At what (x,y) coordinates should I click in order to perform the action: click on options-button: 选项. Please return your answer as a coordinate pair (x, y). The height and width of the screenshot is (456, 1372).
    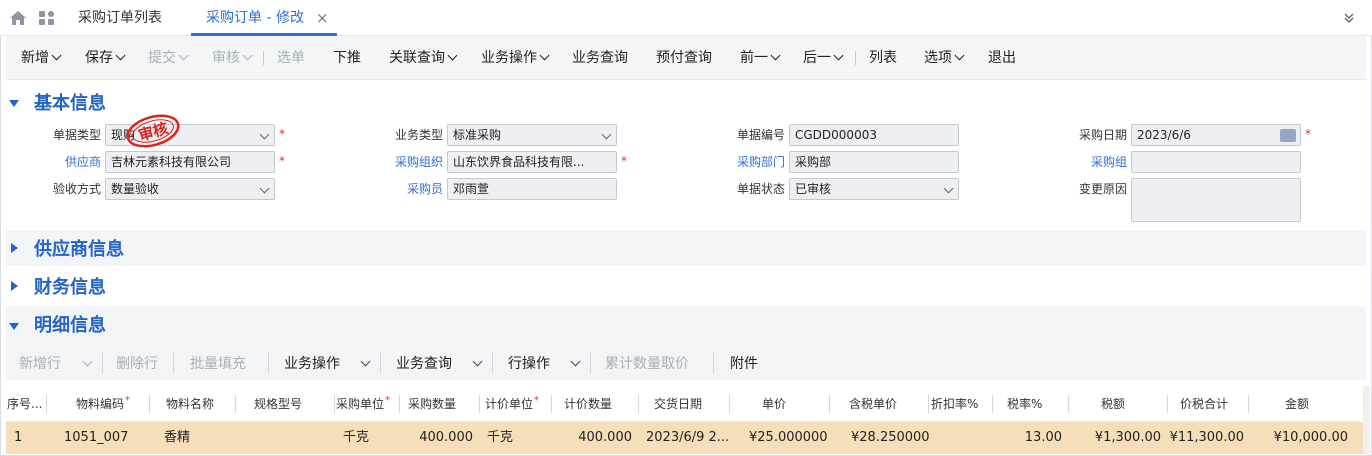
    Looking at the image, I should click on (944, 58).